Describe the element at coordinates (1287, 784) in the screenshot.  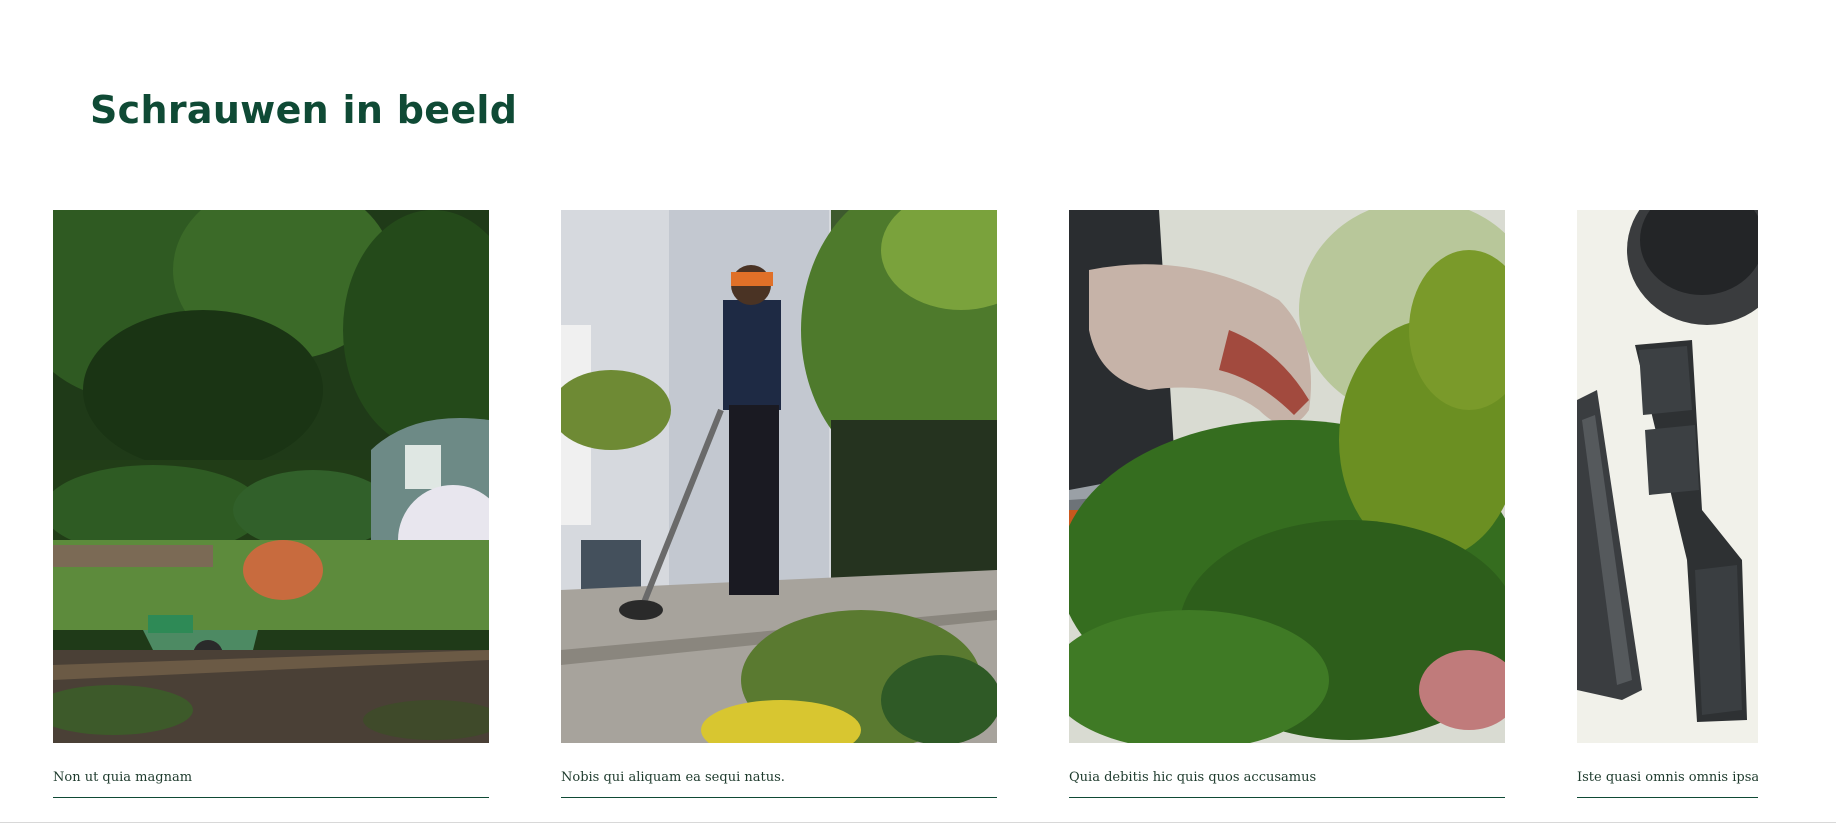
I see `gallery-caption: Quia debitis hic quis quos accusamus` at that location.